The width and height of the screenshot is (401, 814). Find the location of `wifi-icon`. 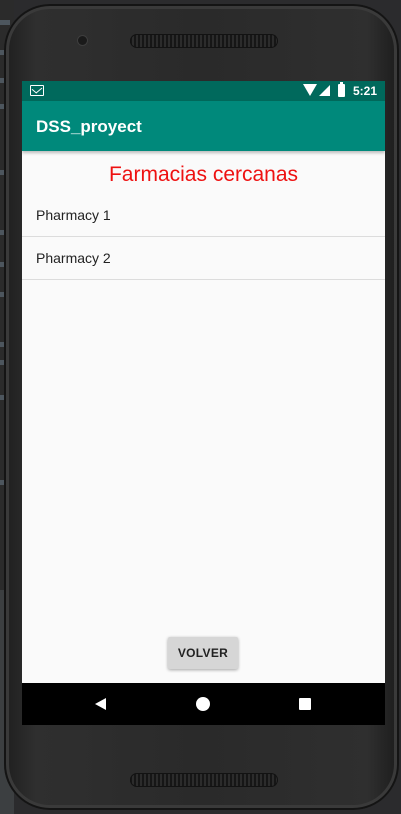

wifi-icon is located at coordinates (310, 90).